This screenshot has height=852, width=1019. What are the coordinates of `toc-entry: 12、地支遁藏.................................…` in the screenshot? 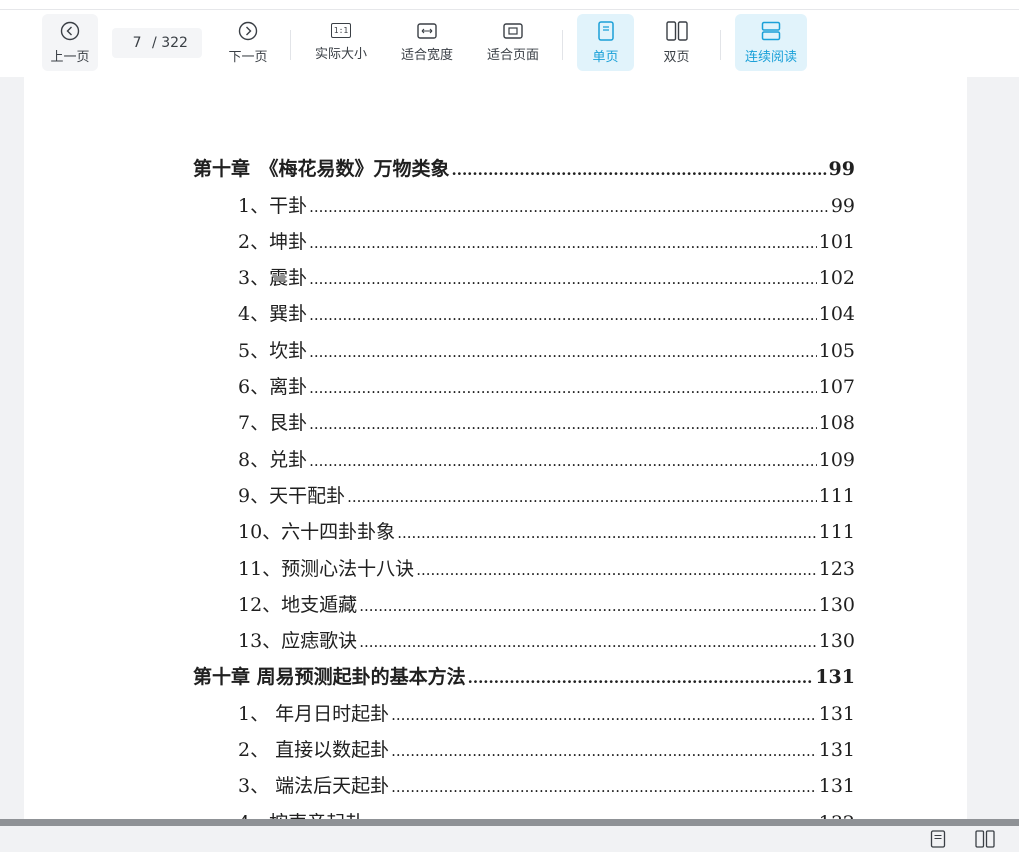 It's located at (524, 599).